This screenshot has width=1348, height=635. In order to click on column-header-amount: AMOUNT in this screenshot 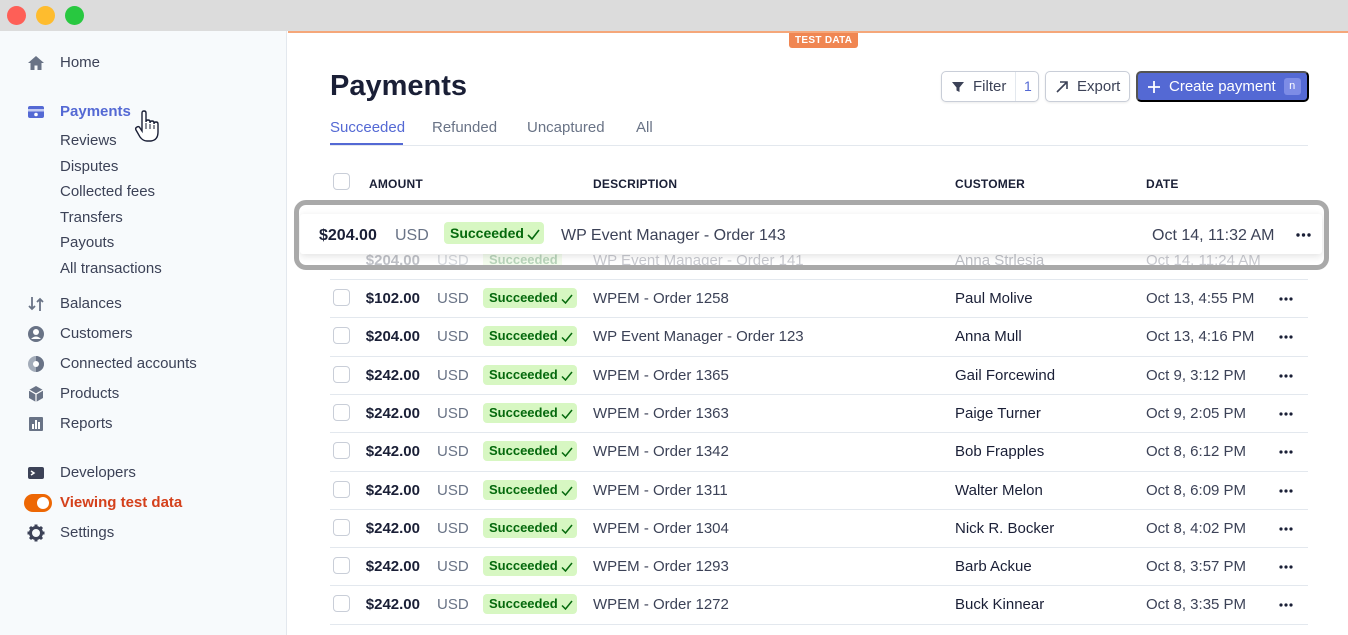, I will do `click(396, 184)`.